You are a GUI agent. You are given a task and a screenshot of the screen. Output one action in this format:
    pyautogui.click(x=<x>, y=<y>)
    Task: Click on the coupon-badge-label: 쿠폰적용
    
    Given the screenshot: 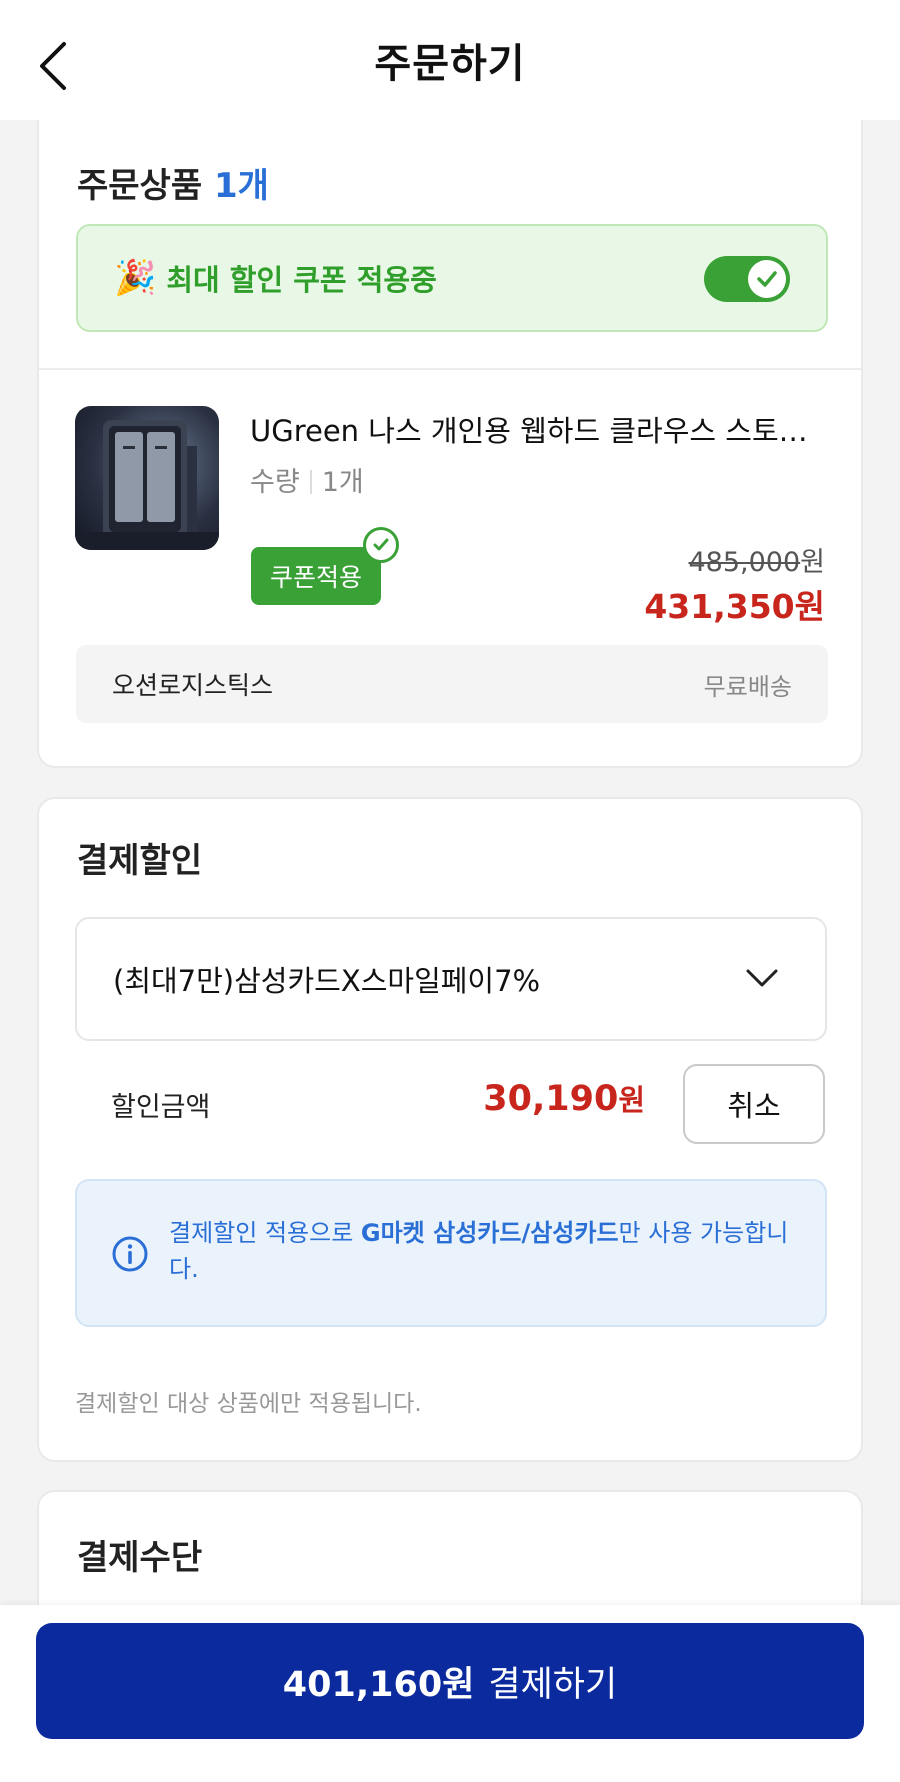 What is the action you would take?
    pyautogui.click(x=315, y=577)
    